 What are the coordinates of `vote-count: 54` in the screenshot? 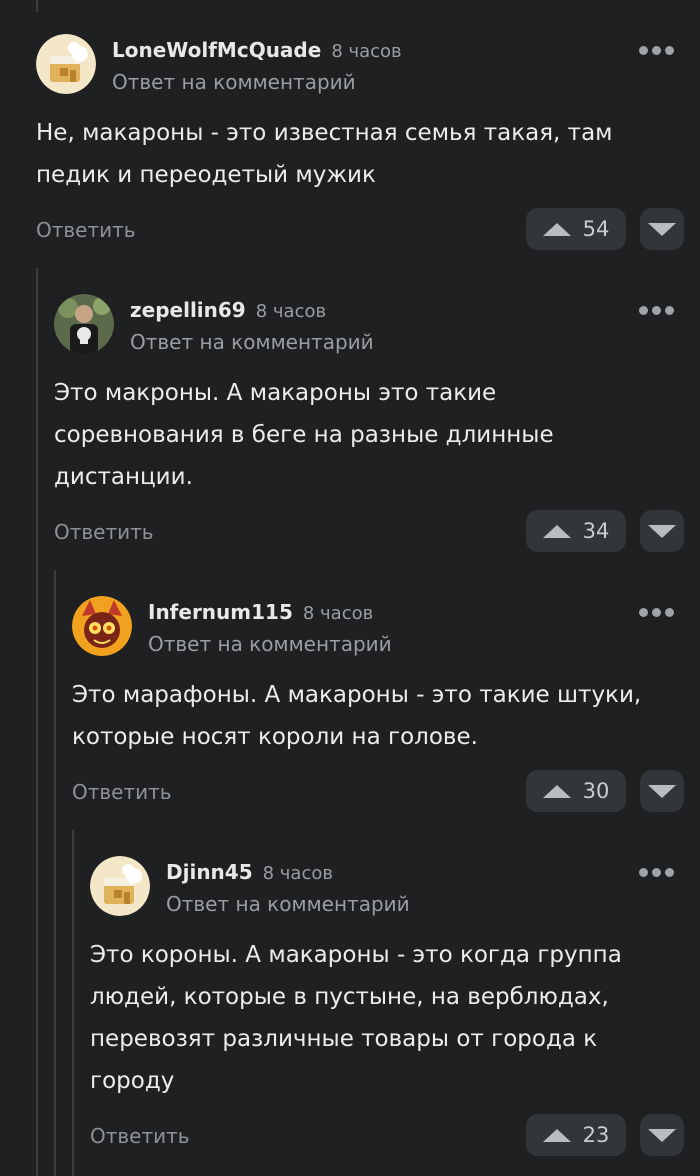 It's located at (596, 229).